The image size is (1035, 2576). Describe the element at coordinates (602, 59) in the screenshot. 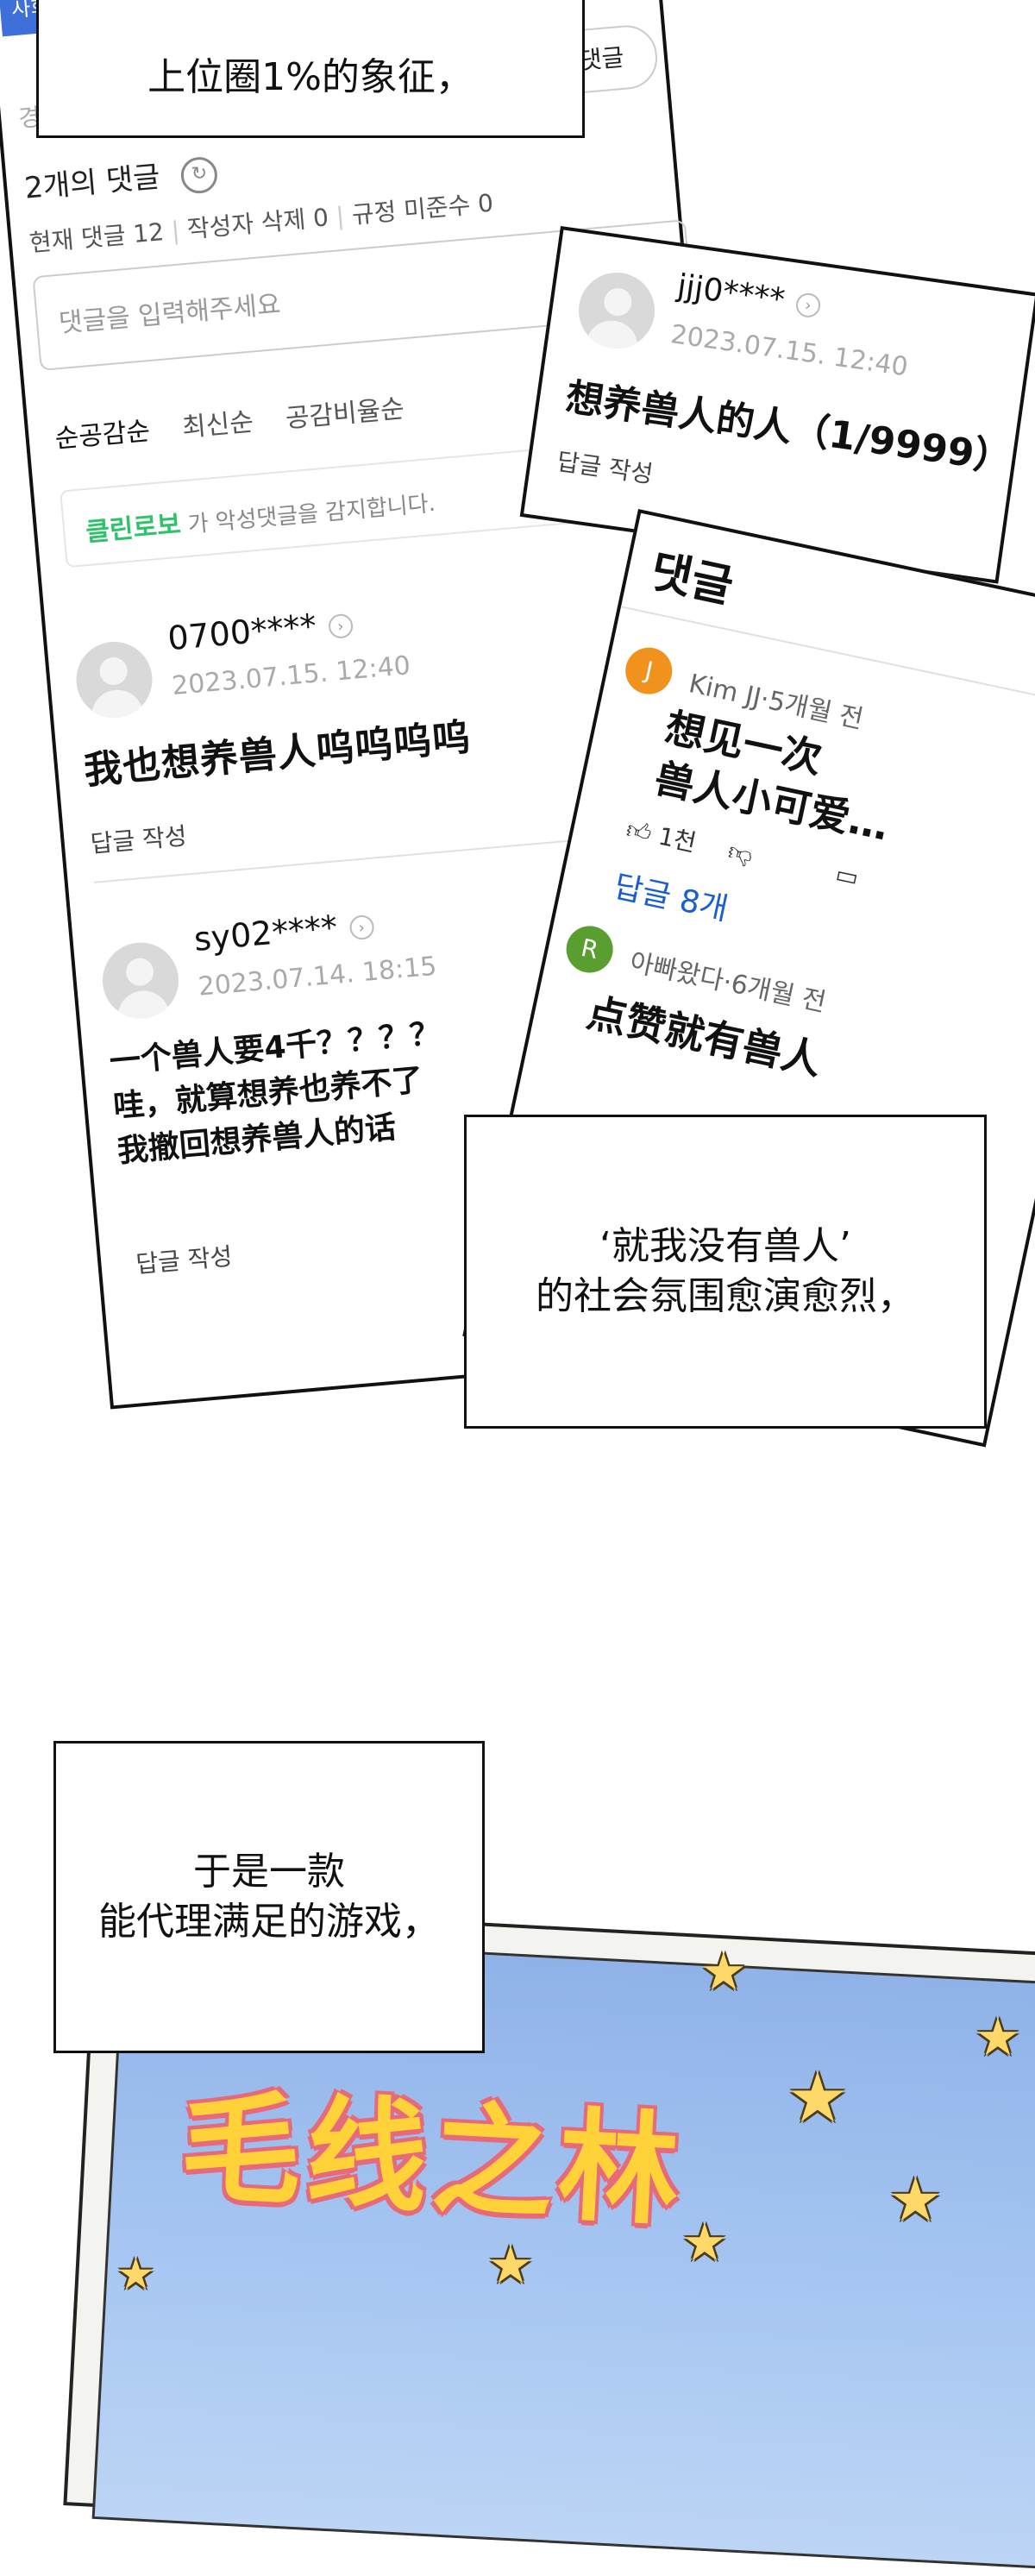

I see `comment-button-label: 댓글` at that location.